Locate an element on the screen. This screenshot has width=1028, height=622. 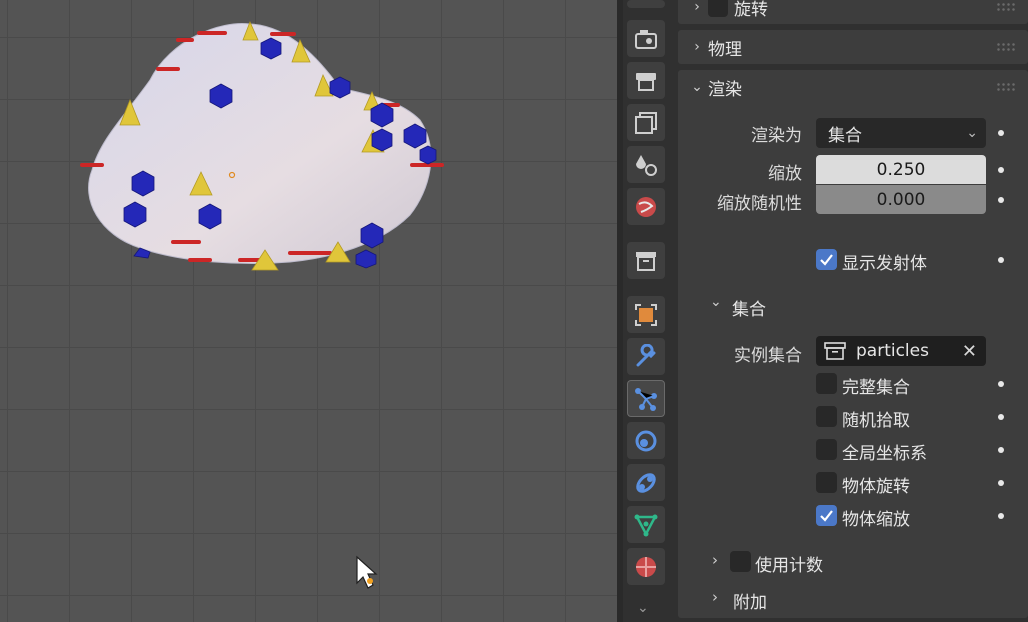
global-coordinates-checkbox is located at coordinates (826, 449).